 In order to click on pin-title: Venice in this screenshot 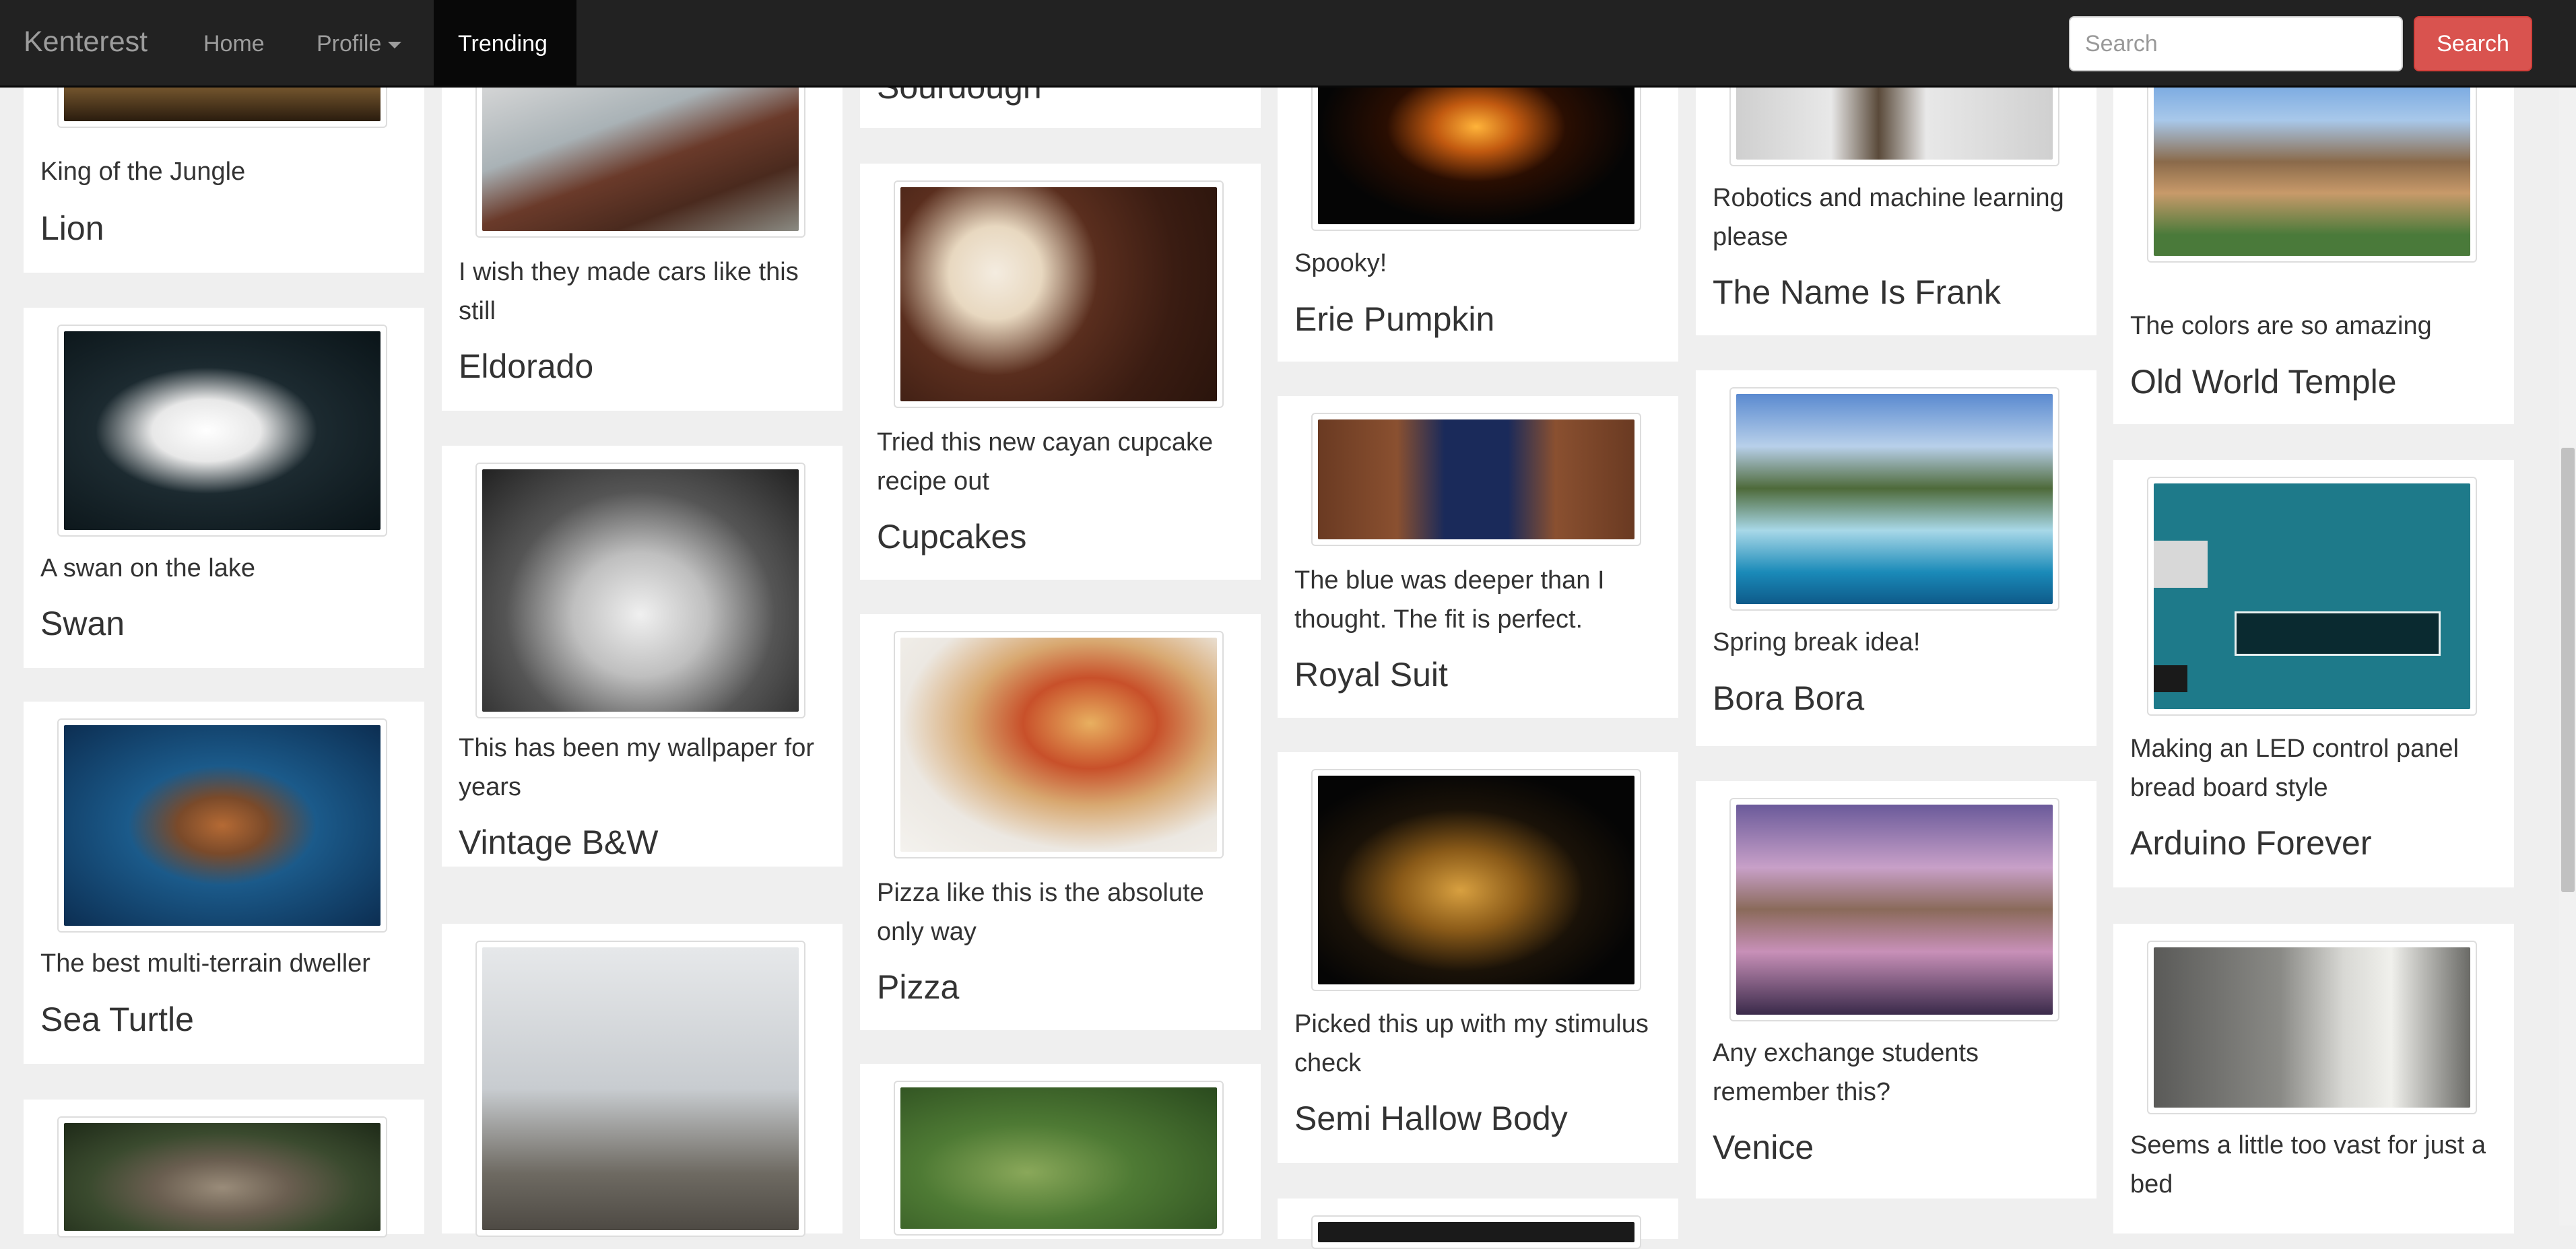, I will do `click(1901, 1147)`.